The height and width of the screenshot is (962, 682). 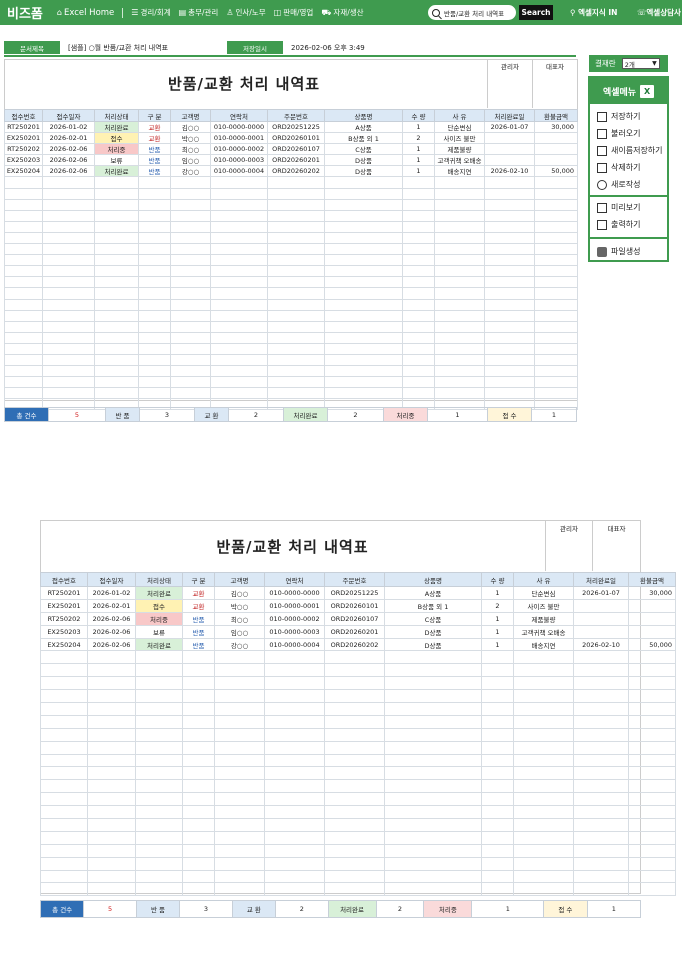 What do you see at coordinates (459, 171) in the screenshot?
I see `table-cell: 배송지연` at bounding box center [459, 171].